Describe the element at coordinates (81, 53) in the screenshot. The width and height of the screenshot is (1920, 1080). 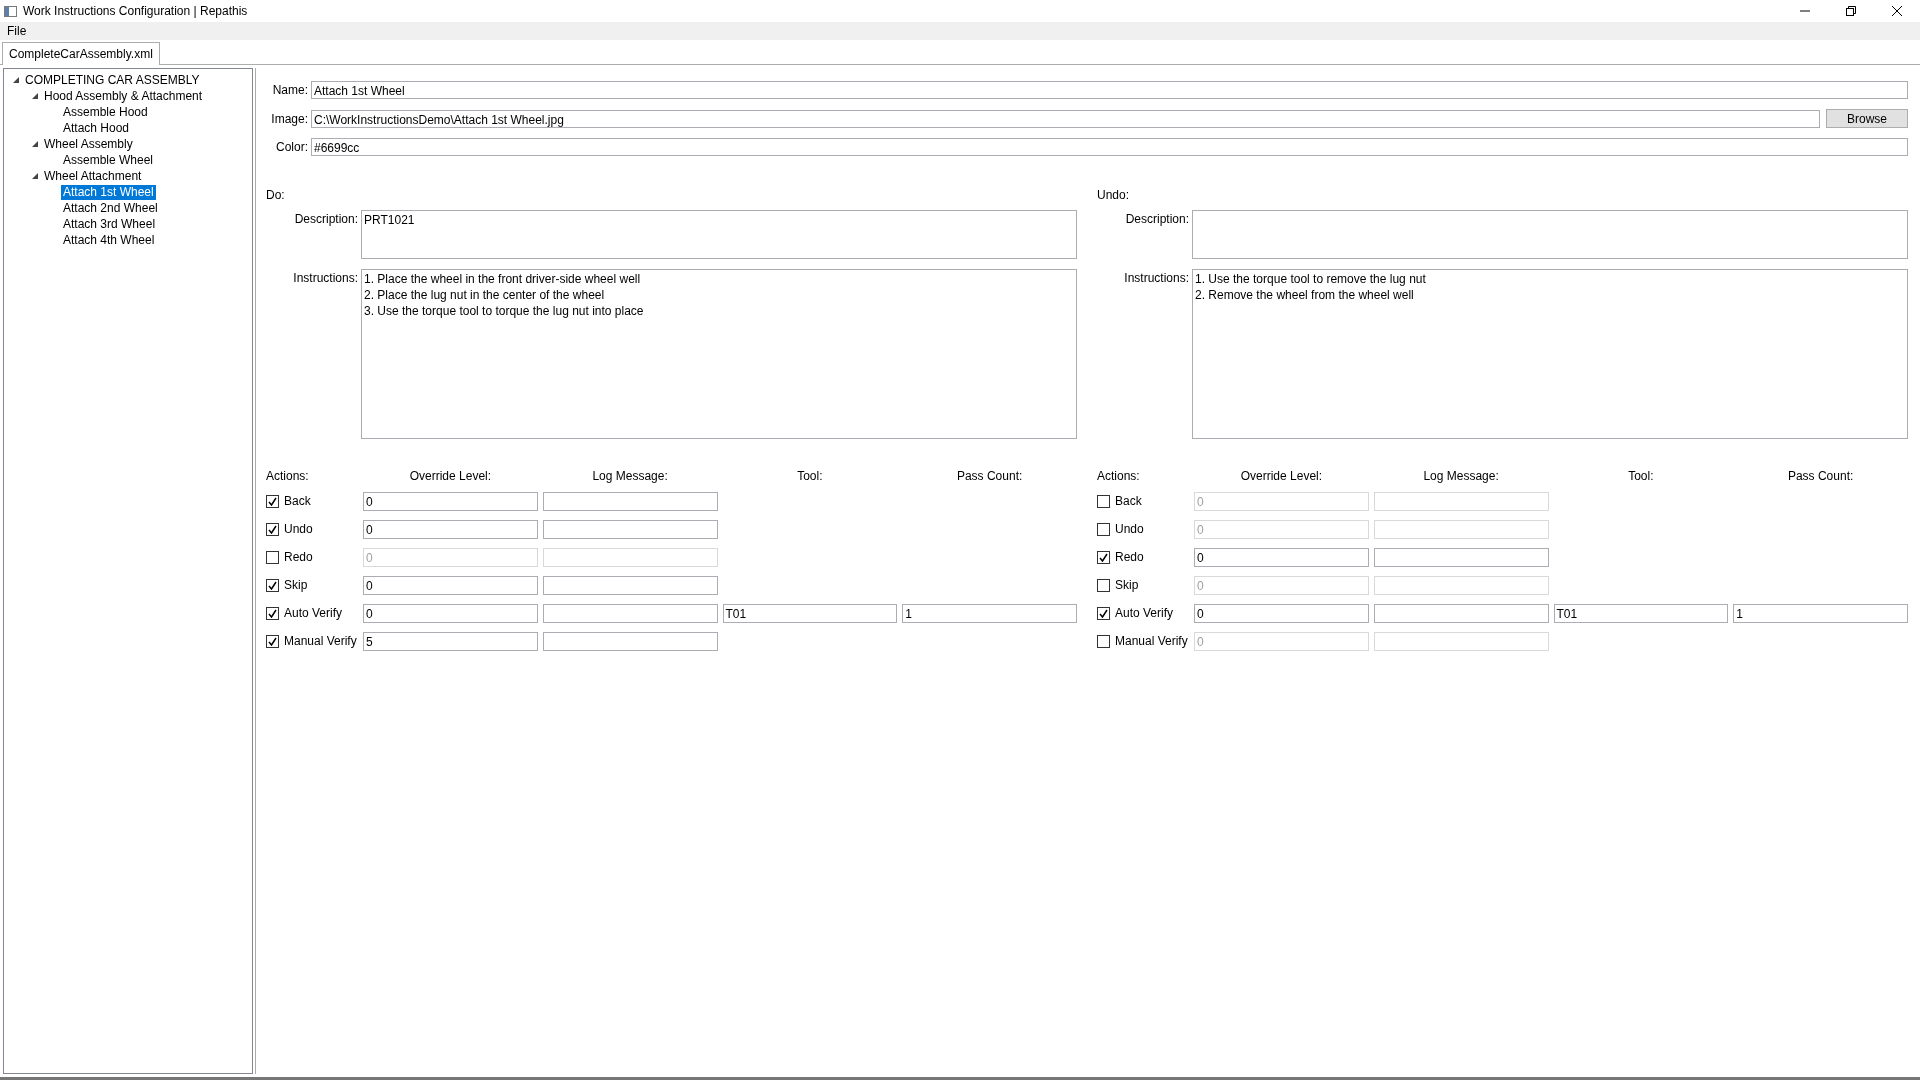
I see `file-tab: CompleteCarAssembly.xml` at that location.